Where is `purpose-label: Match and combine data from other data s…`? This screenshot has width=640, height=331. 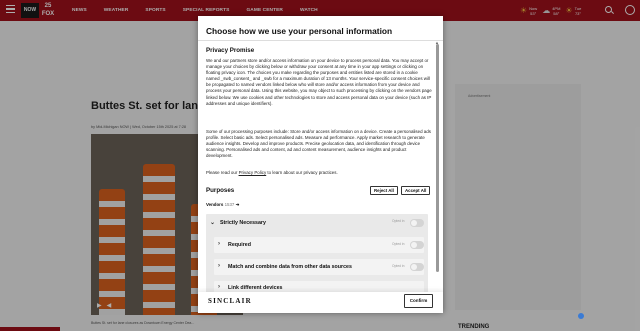 purpose-label: Match and combine data from other data s… is located at coordinates (290, 267).